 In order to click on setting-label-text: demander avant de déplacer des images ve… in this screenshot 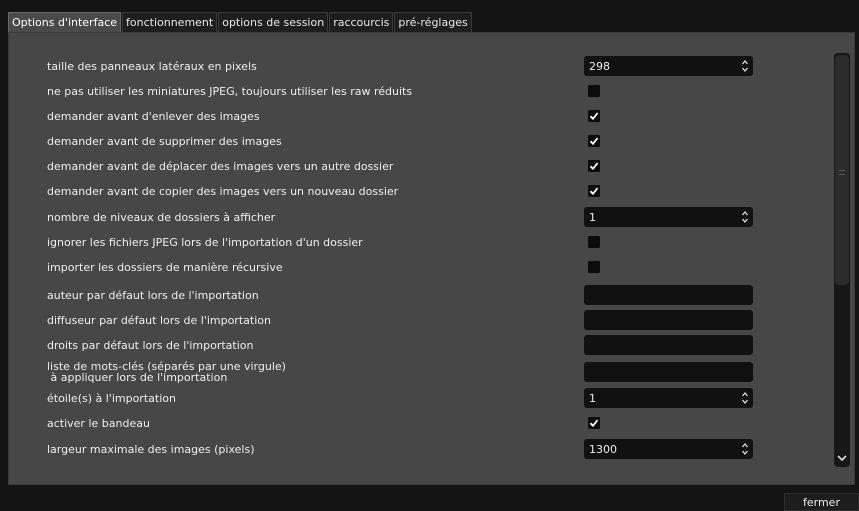, I will do `click(220, 166)`.